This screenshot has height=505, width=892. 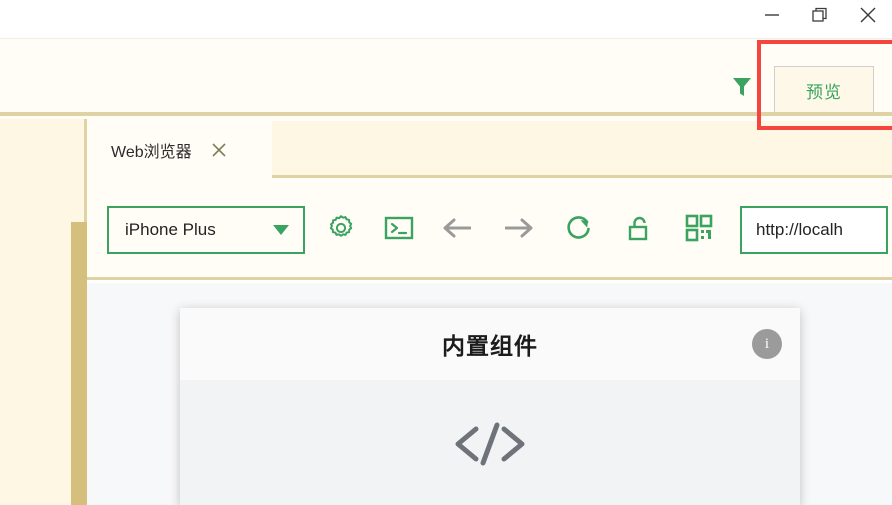 I want to click on minimize-button, so click(x=772, y=15).